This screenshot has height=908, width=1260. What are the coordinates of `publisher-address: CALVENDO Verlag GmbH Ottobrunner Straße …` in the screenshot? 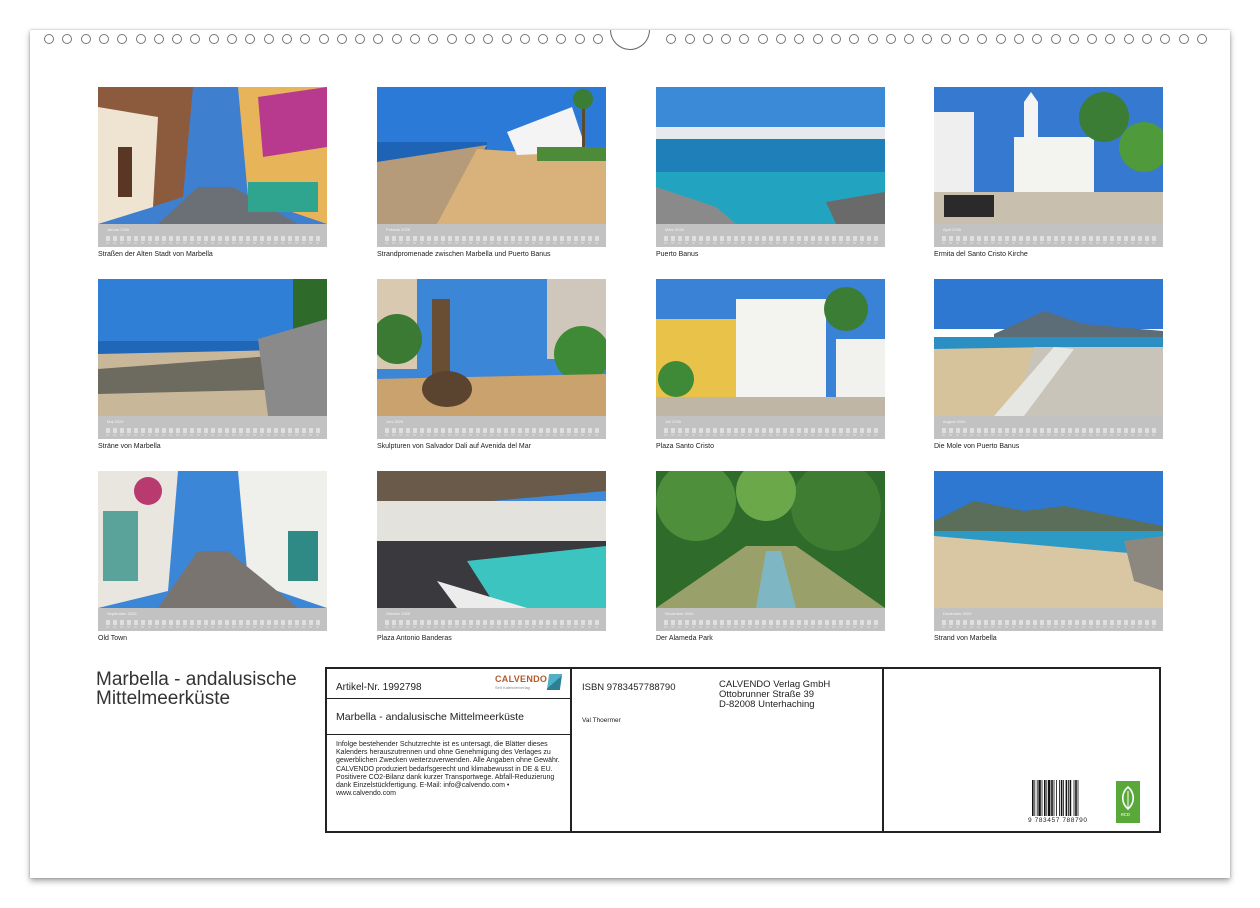 It's located at (775, 695).